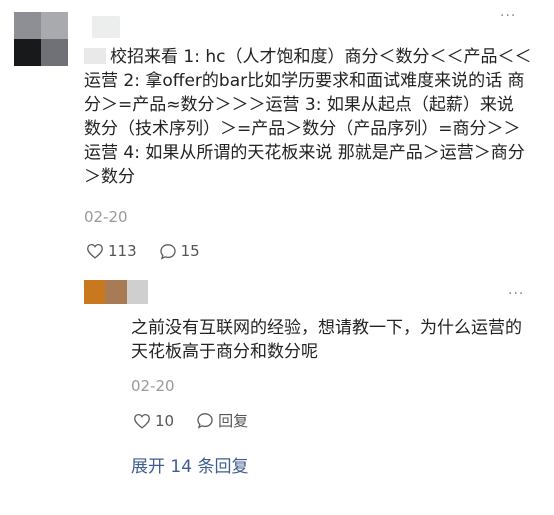  Describe the element at coordinates (190, 251) in the screenshot. I see `reply-count: 15` at that location.